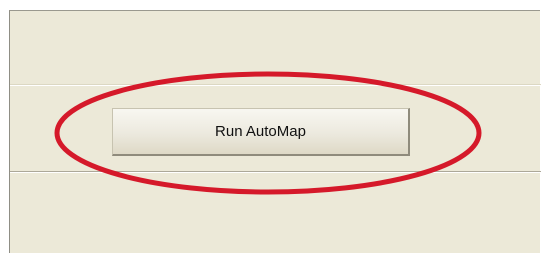 The height and width of the screenshot is (255, 542). Describe the element at coordinates (275, 85) in the screenshot. I see `separator-line-top` at that location.